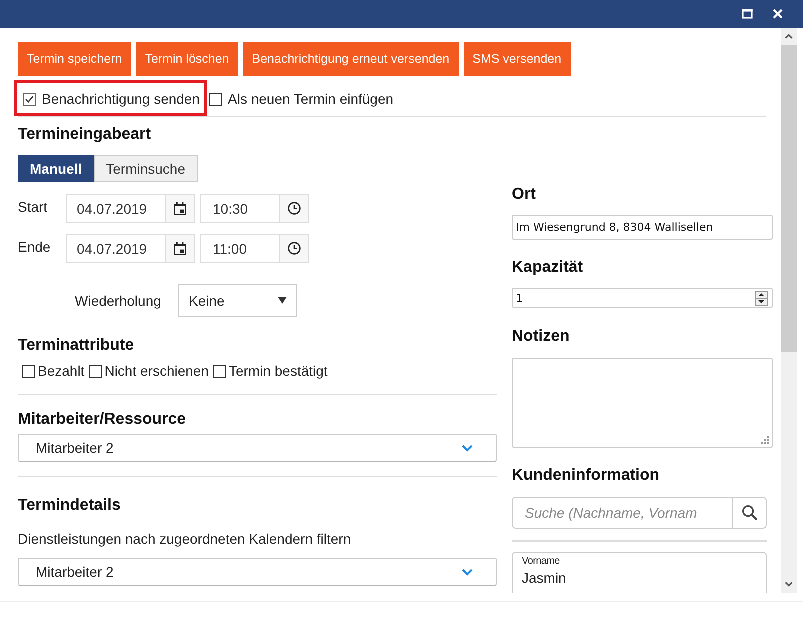 The width and height of the screenshot is (803, 630). I want to click on search-icon, so click(750, 513).